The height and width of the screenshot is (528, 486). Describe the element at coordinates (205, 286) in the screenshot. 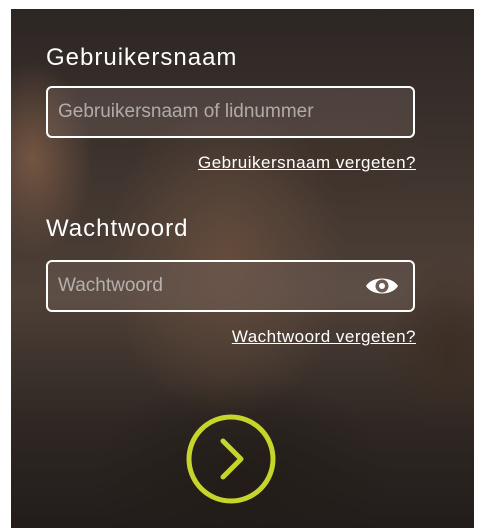

I see `password-input` at that location.